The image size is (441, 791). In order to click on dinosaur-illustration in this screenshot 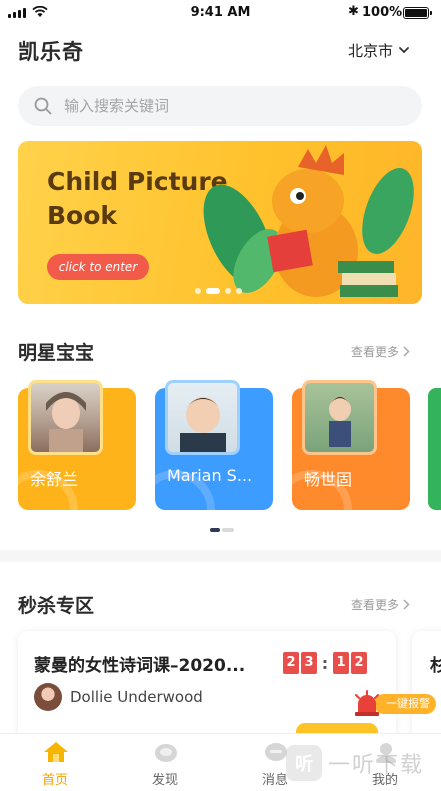, I will do `click(308, 221)`.